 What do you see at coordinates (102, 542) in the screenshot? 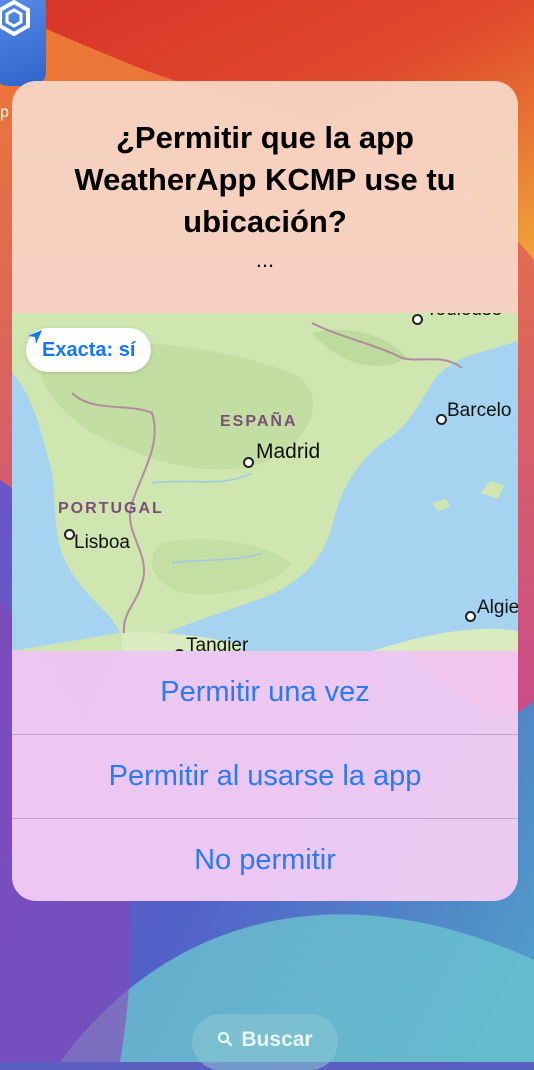
I see `map-label-lisbon: Lisboa` at bounding box center [102, 542].